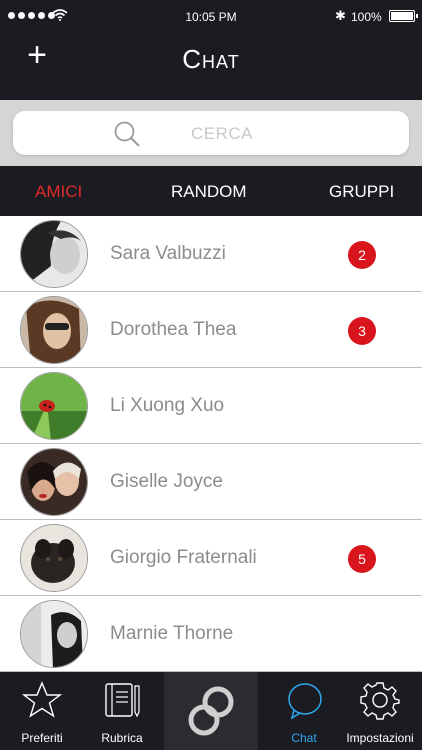 Image resolution: width=422 pixels, height=750 pixels. I want to click on list-item: Dorothea Thea 3, so click(211, 330).